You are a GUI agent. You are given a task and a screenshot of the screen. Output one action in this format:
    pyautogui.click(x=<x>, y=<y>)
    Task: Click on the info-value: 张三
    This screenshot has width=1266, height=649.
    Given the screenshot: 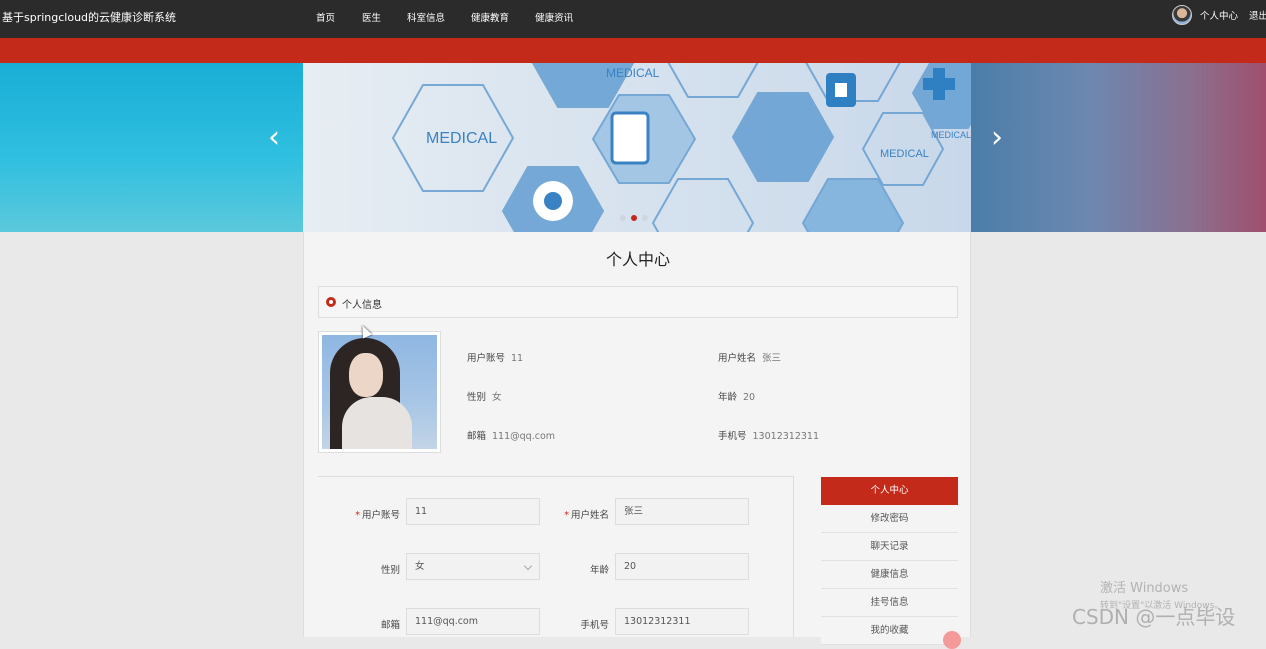 What is the action you would take?
    pyautogui.click(x=772, y=358)
    